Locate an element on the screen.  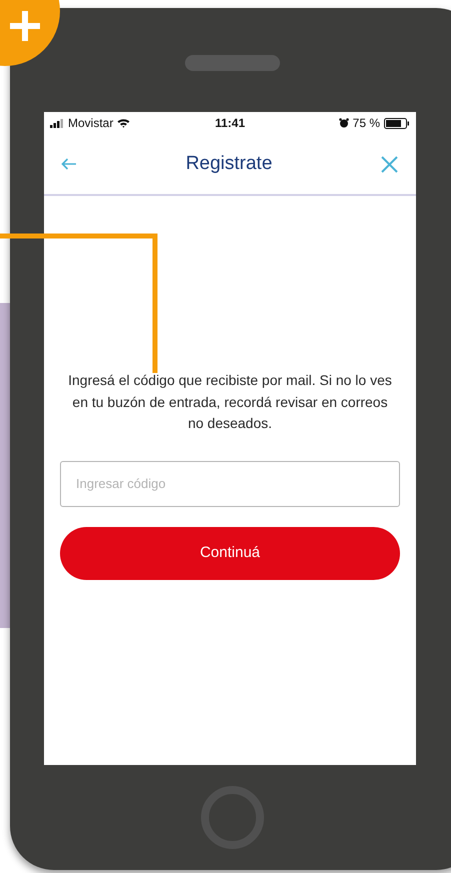
plus-icon is located at coordinates (25, 26).